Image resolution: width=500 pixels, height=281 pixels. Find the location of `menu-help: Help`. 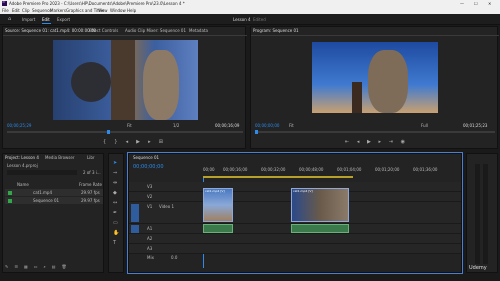

menu-help: Help is located at coordinates (131, 10).